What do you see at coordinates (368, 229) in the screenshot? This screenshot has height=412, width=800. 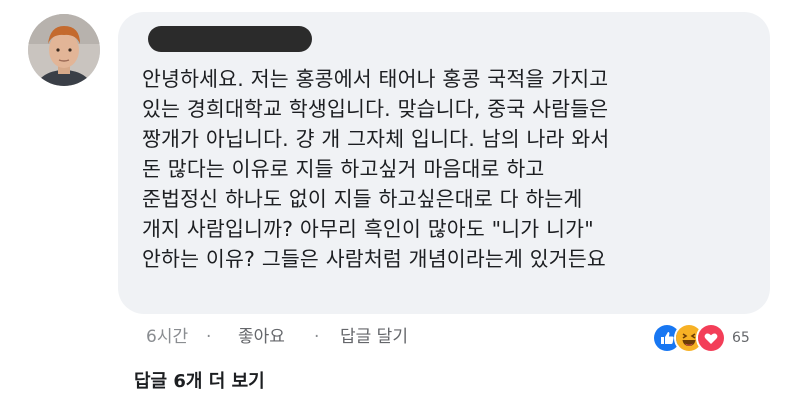 I see `comment-line: 개지 사람입니까? 아무리 흑인이 많아도 "니가 니가"` at bounding box center [368, 229].